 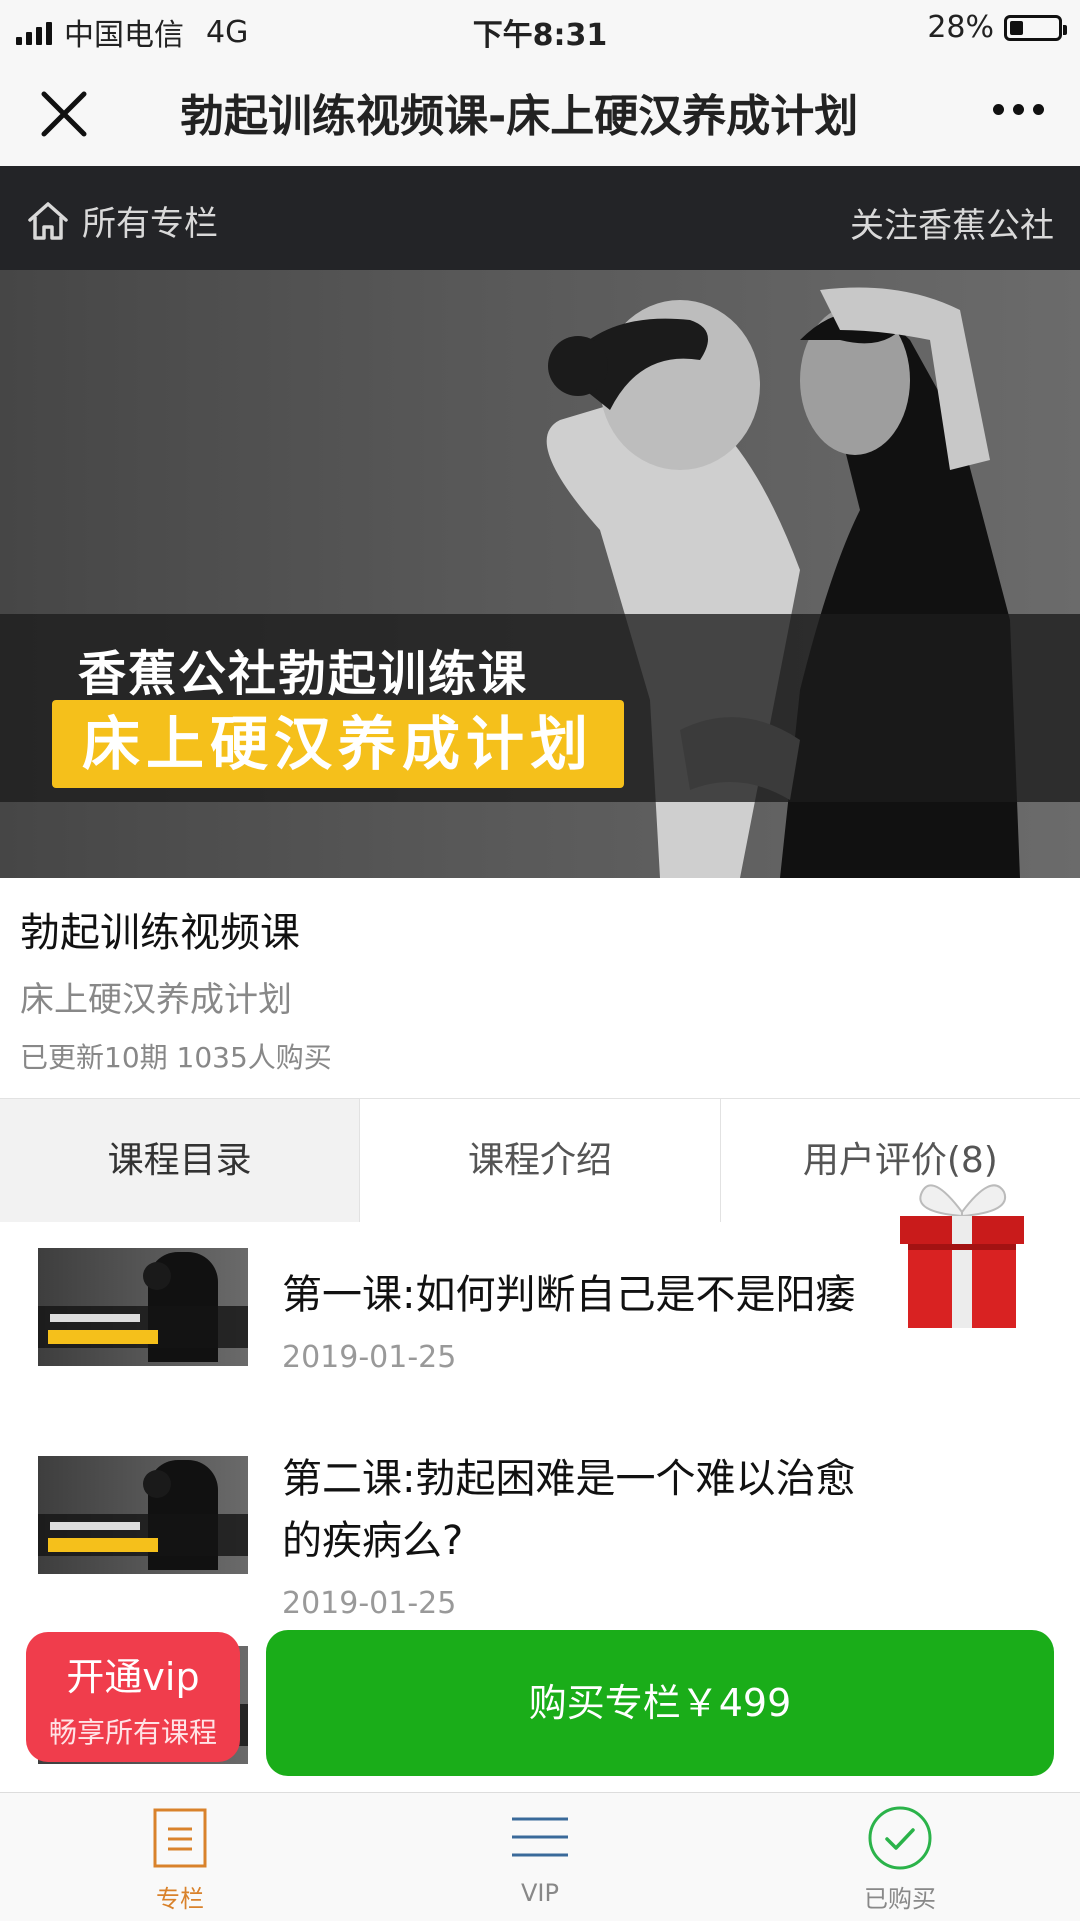 What do you see at coordinates (48, 220) in the screenshot?
I see `home-icon` at bounding box center [48, 220].